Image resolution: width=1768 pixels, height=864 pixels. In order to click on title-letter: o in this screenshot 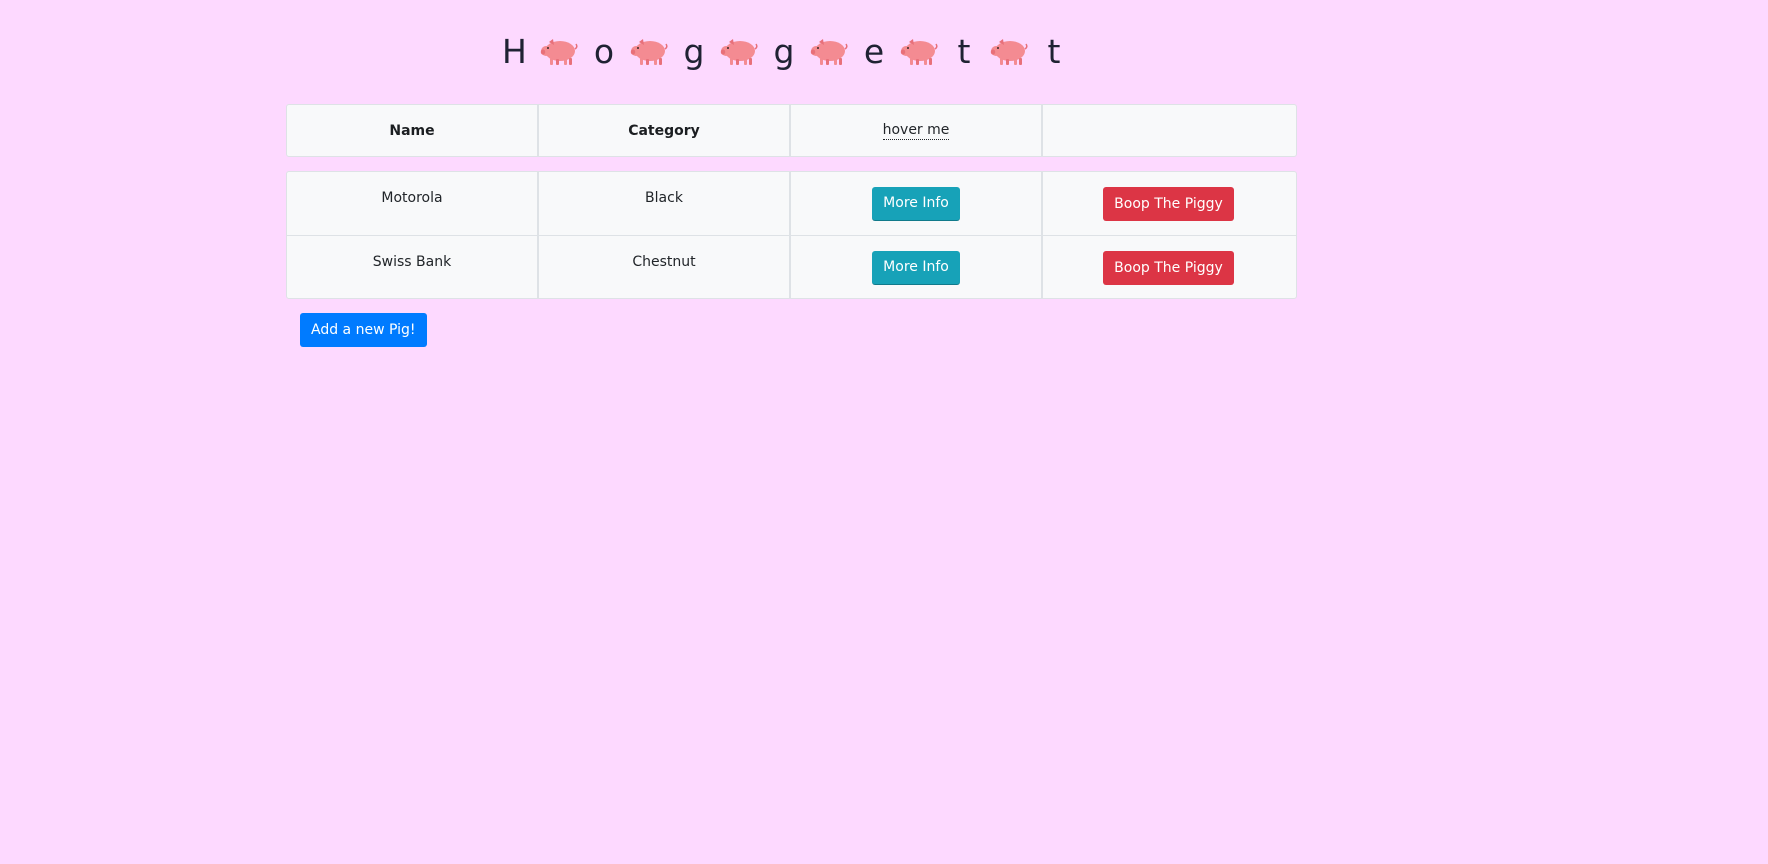, I will do `click(604, 51)`.